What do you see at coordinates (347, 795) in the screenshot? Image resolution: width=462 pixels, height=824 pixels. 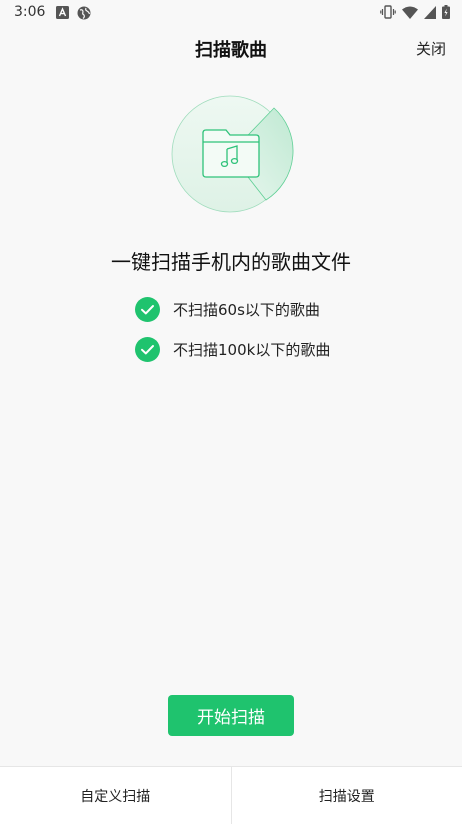 I see `scan-settings-button: 扫描设置` at bounding box center [347, 795].